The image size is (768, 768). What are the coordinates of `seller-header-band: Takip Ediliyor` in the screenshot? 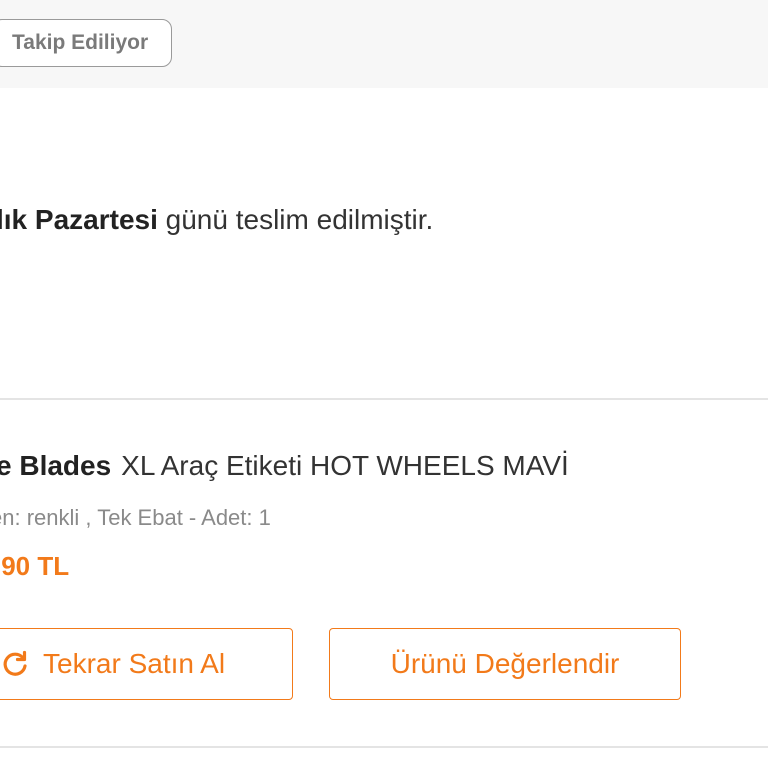 It's located at (384, 44).